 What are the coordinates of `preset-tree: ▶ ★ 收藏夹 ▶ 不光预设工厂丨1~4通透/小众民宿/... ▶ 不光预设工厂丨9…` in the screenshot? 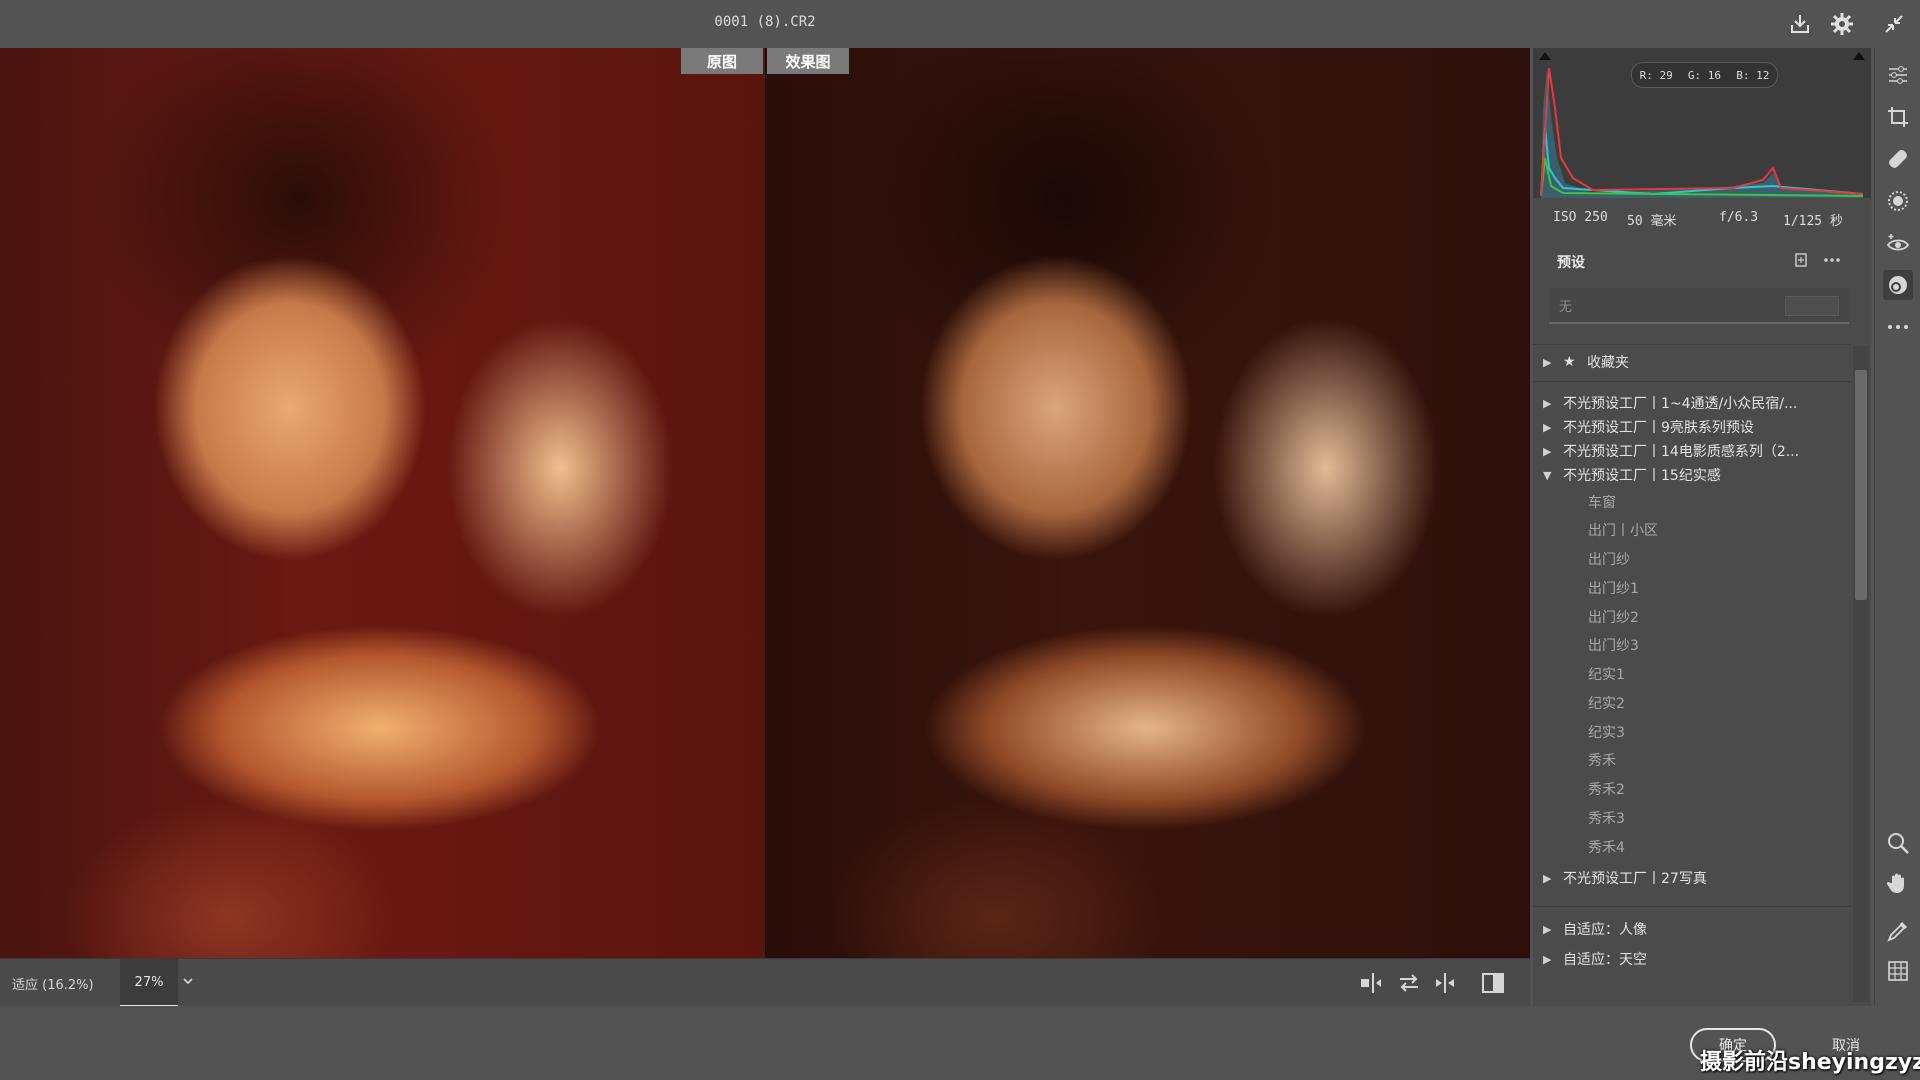 It's located at (1692, 672).